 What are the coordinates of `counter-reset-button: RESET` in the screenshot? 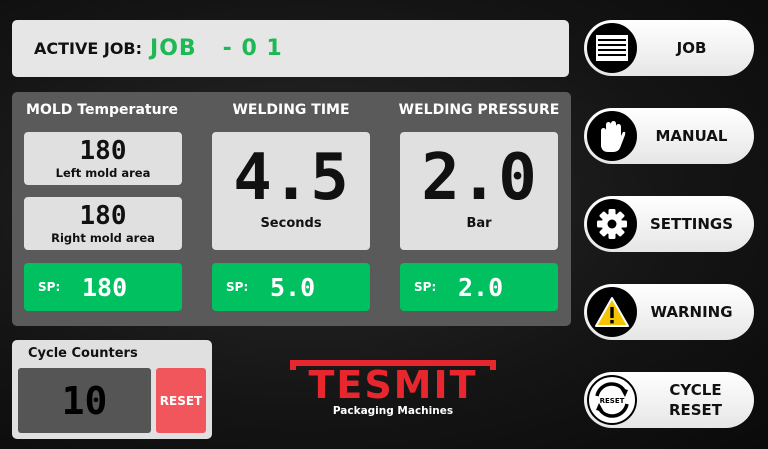 It's located at (181, 400).